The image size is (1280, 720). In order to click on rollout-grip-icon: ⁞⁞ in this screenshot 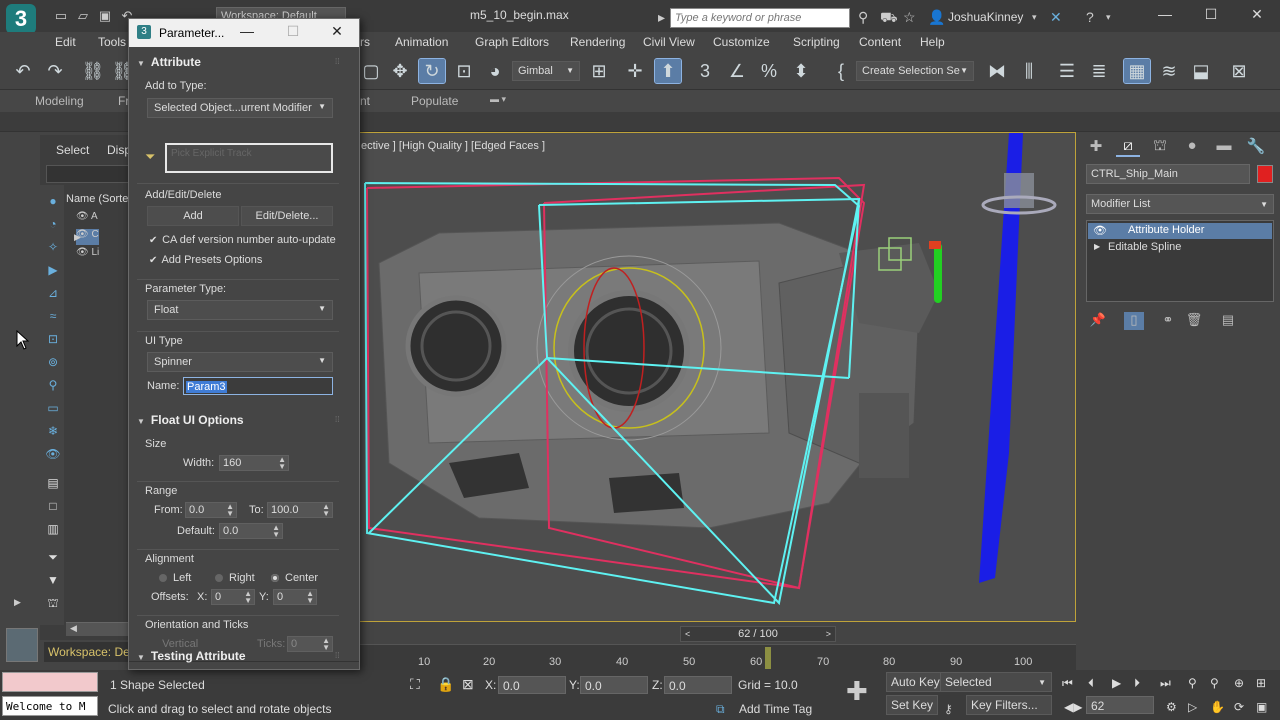, I will do `click(337, 655)`.